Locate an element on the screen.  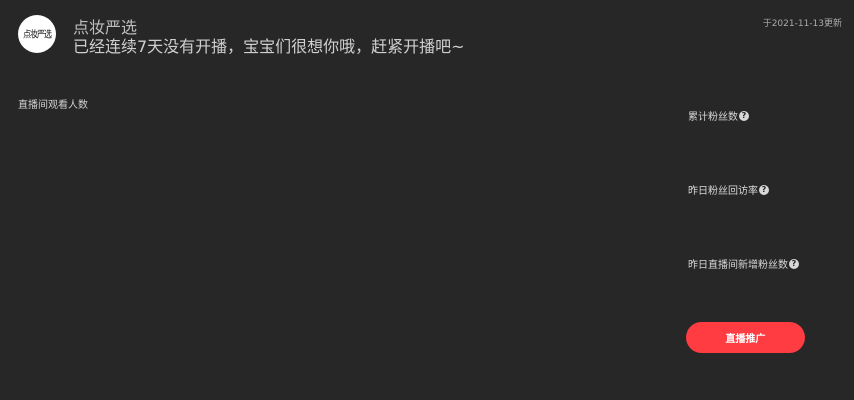
update-timestamp: 于2021-11-13更新 is located at coordinates (802, 24).